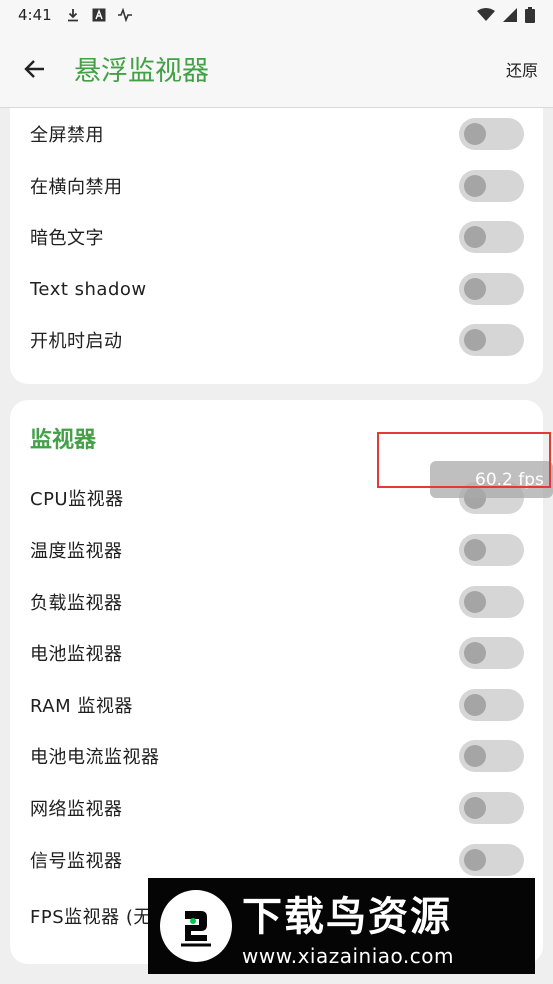 Image resolution: width=553 pixels, height=984 pixels. What do you see at coordinates (276, 289) in the screenshot?
I see `setting-row-text-shadow: Text shadow` at bounding box center [276, 289].